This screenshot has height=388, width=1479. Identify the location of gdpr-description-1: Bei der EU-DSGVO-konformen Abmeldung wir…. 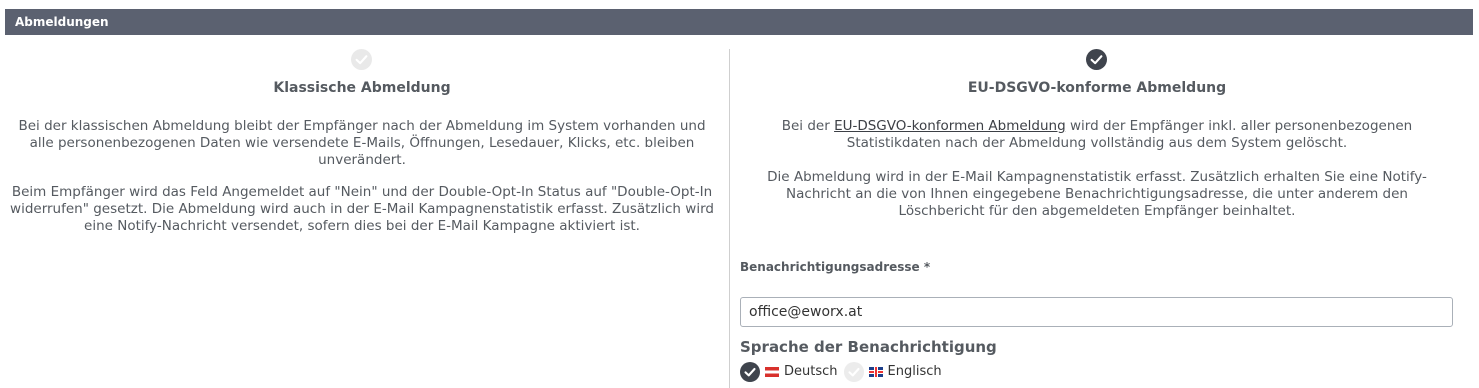
(1097, 135).